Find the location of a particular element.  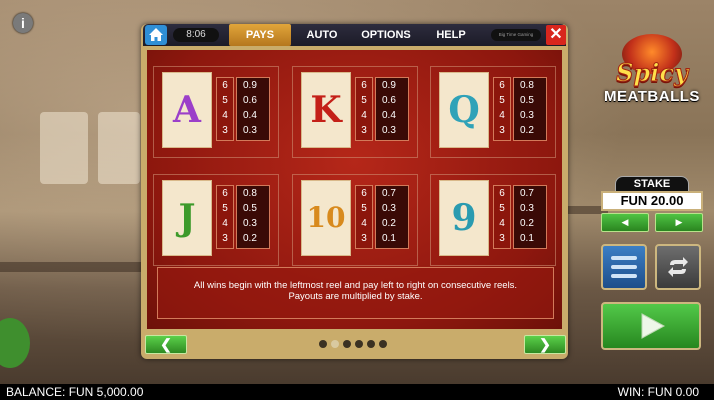

chevron-left-icon: ❮ is located at coordinates (166, 344).